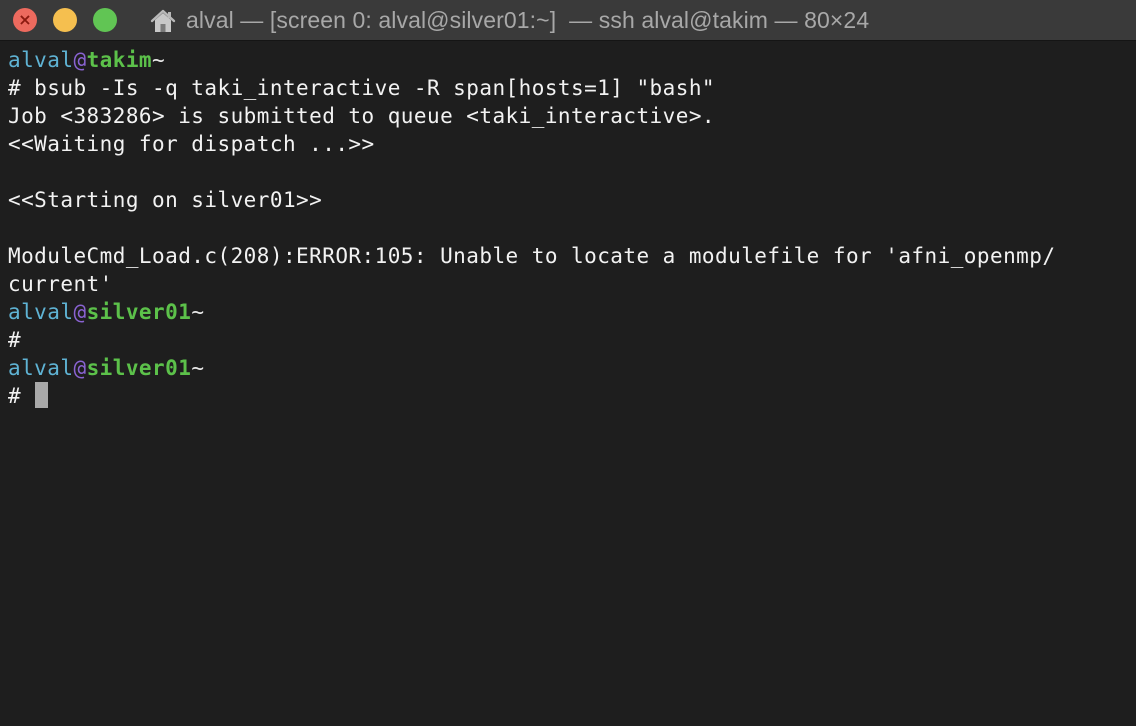 This screenshot has height=726, width=1136. Describe the element at coordinates (105, 20) in the screenshot. I see `zoom-button` at that location.